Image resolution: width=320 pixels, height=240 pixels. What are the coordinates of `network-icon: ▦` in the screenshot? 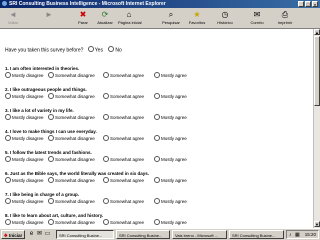 It's located at (297, 235).